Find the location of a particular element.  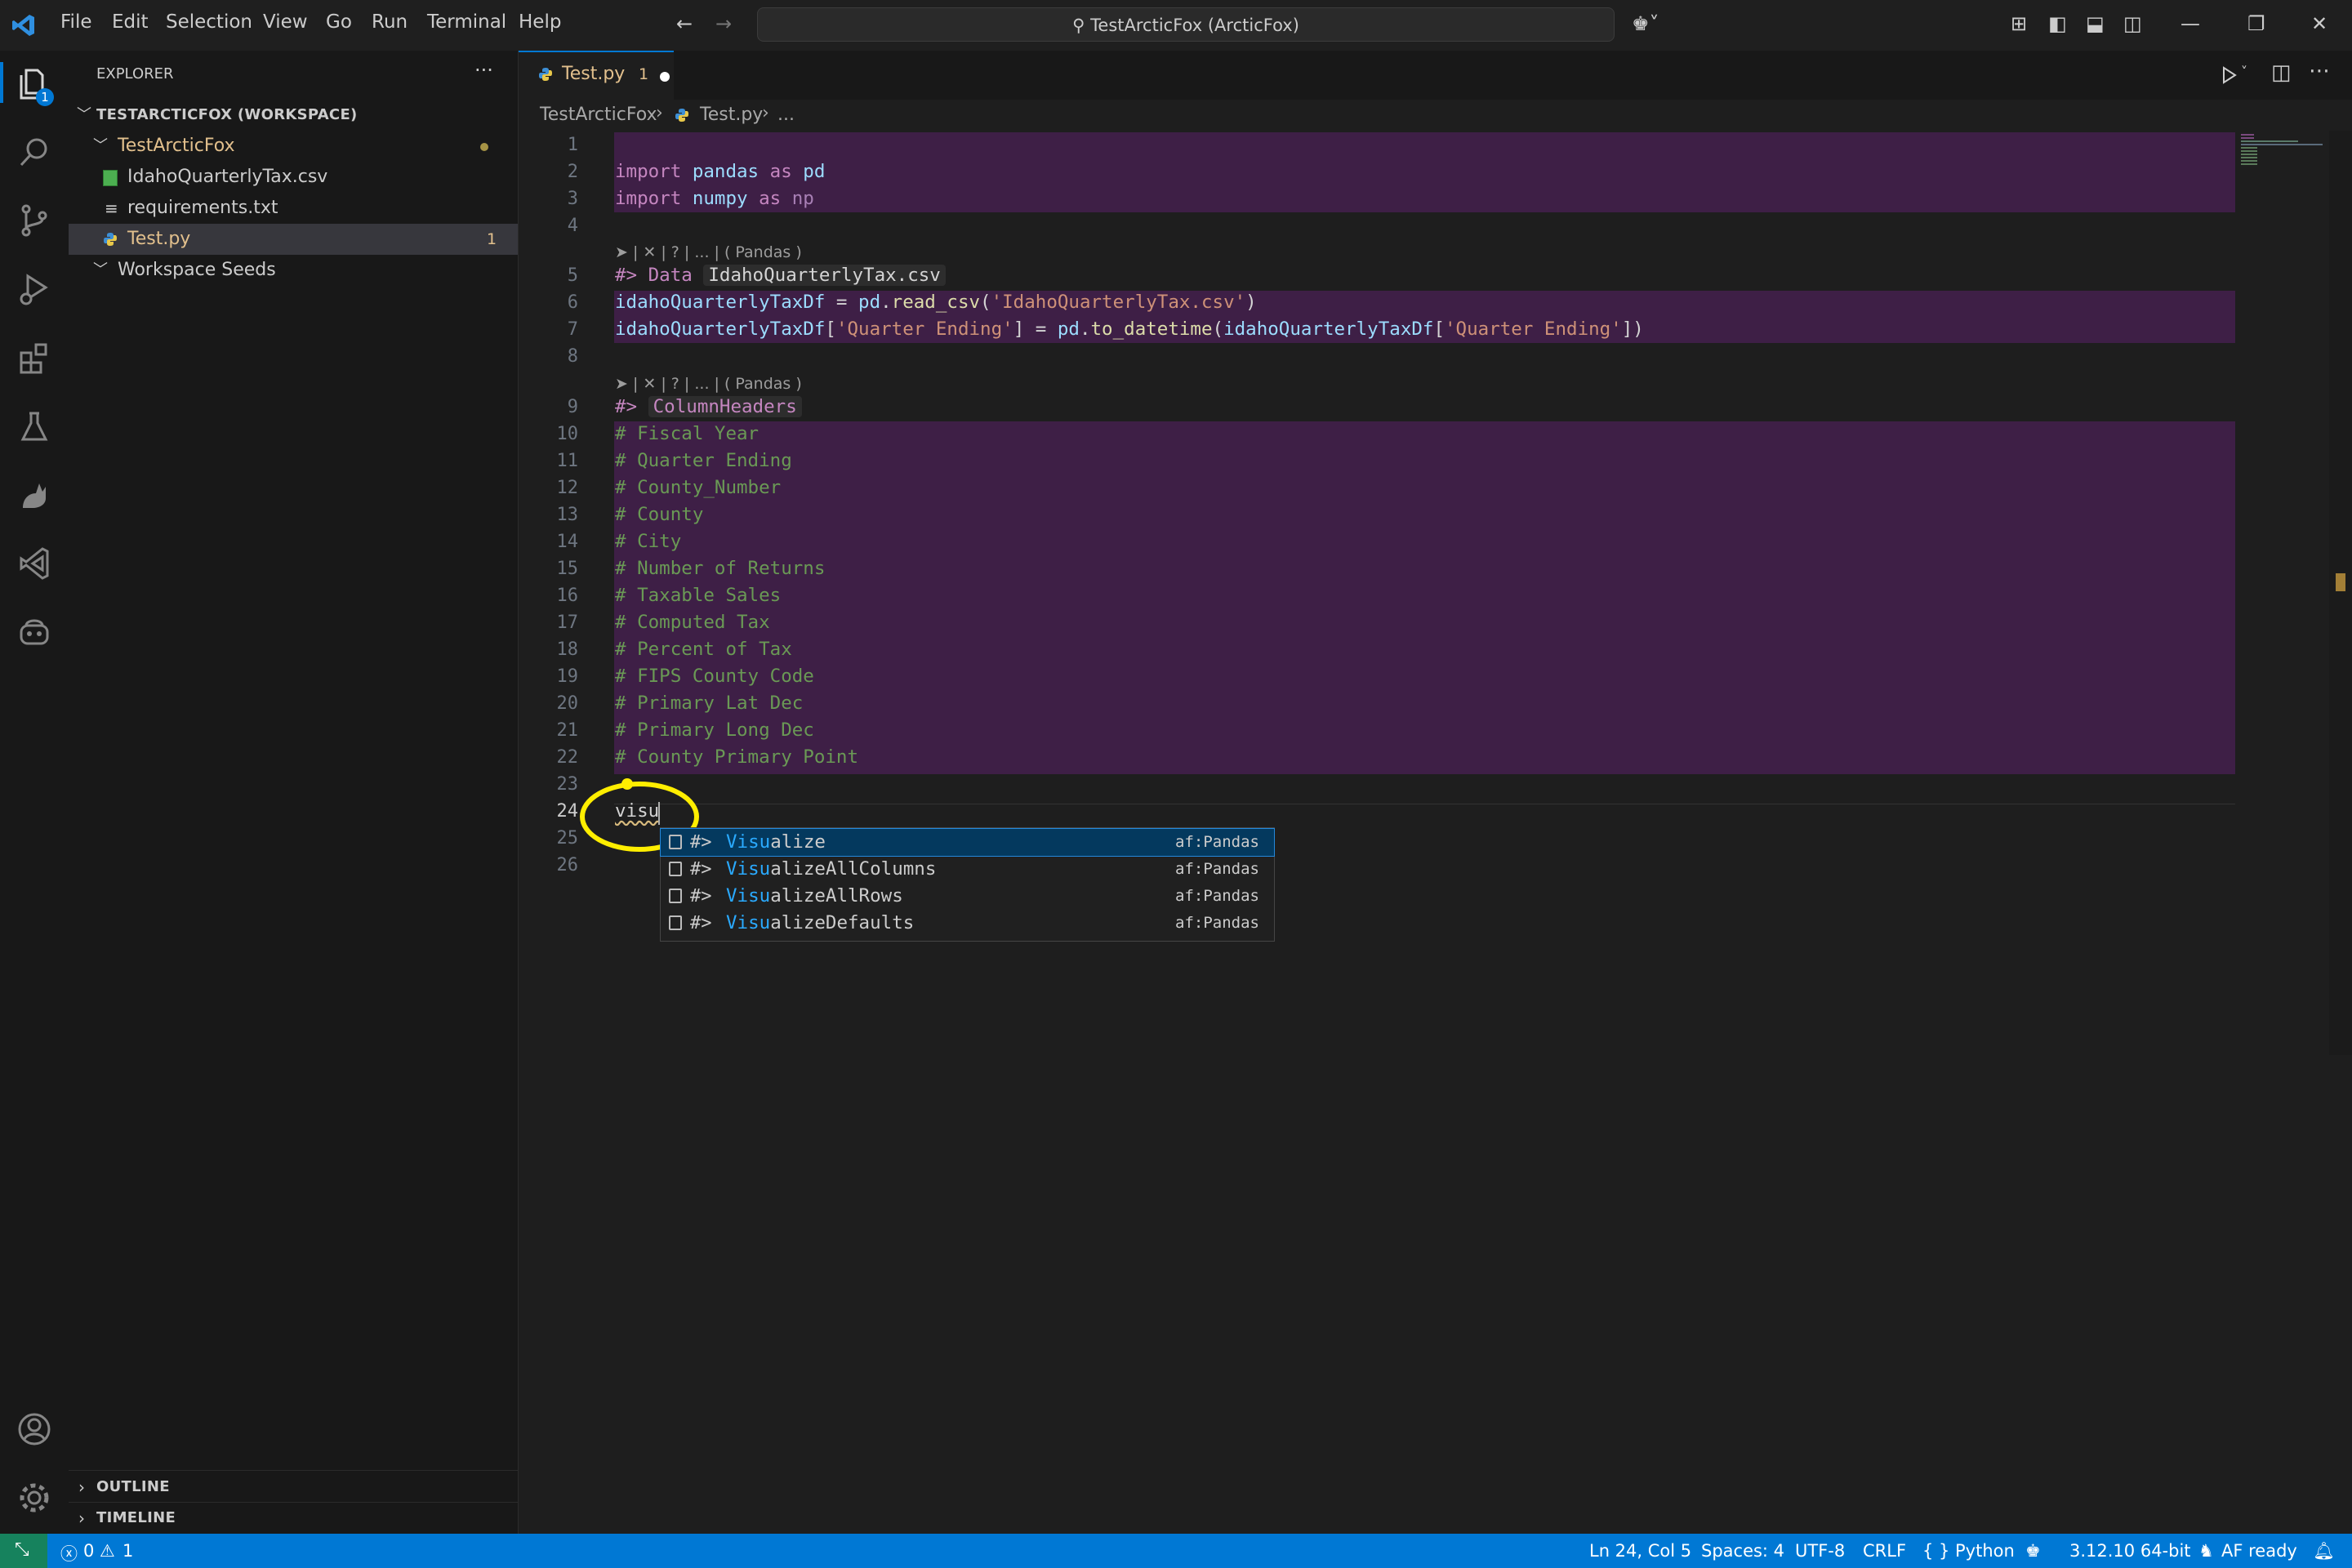

file-item-csv: IdahoQuarterlyTax.csv is located at coordinates (293, 177).